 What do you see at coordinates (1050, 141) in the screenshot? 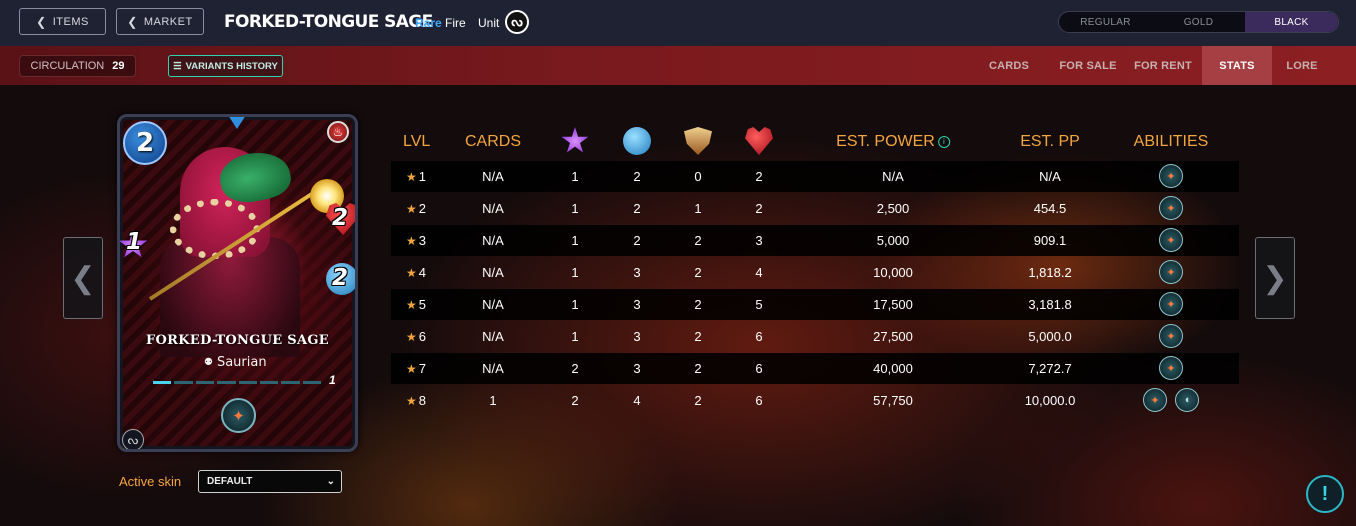
I see `header-est-pp: EST. PP` at bounding box center [1050, 141].